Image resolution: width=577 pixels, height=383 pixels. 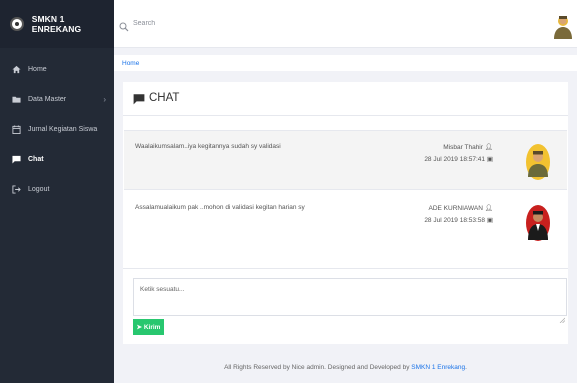 What do you see at coordinates (57, 159) in the screenshot?
I see `sidebar-item-chat: Chat` at bounding box center [57, 159].